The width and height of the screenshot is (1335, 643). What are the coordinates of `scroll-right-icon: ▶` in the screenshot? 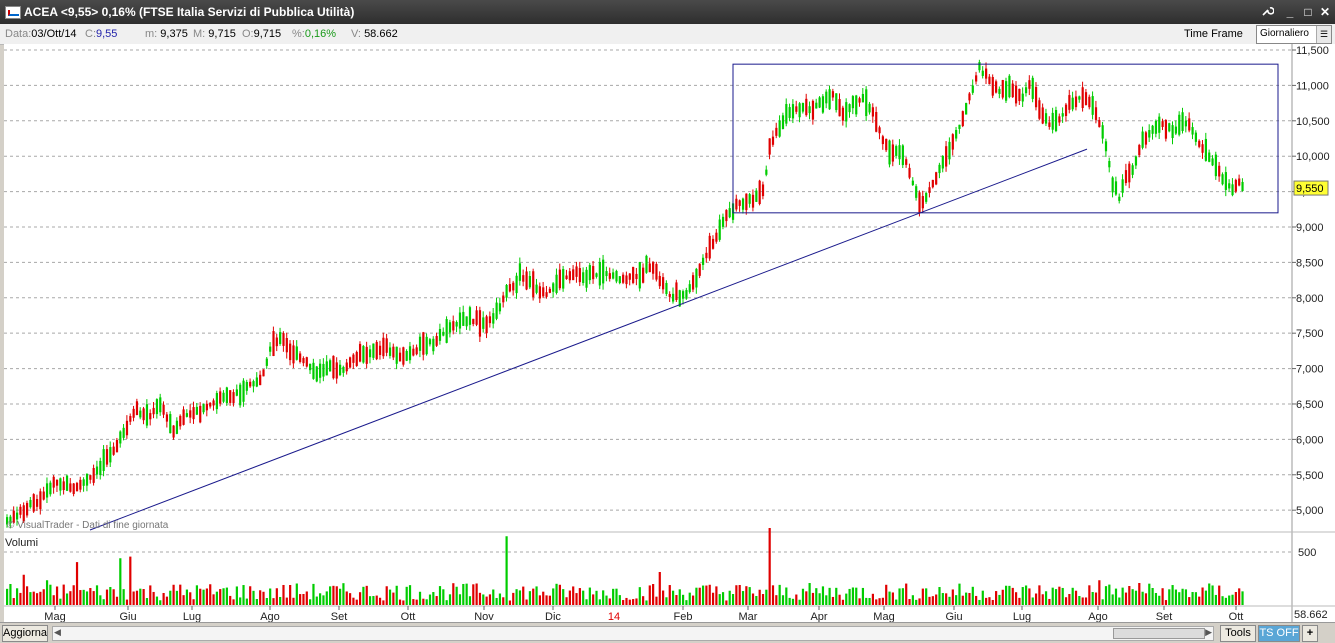 It's located at (1208, 632).